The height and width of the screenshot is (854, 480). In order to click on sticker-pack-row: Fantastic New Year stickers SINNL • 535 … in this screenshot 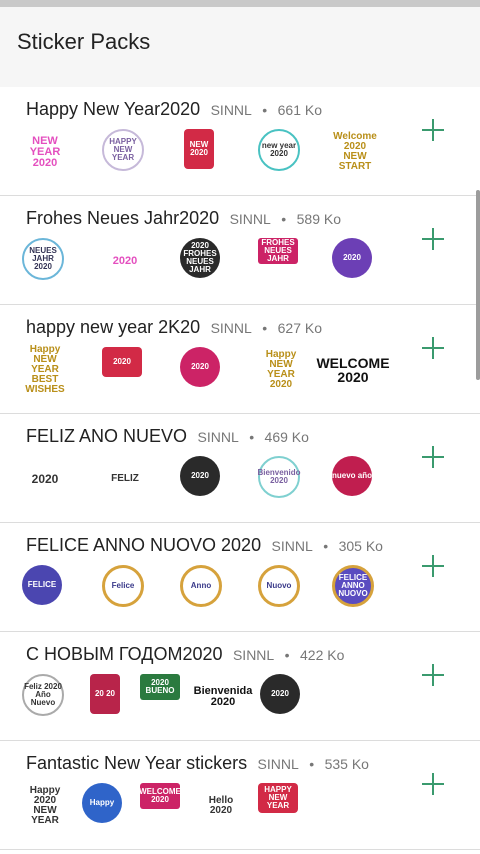, I will do `click(240, 795)`.